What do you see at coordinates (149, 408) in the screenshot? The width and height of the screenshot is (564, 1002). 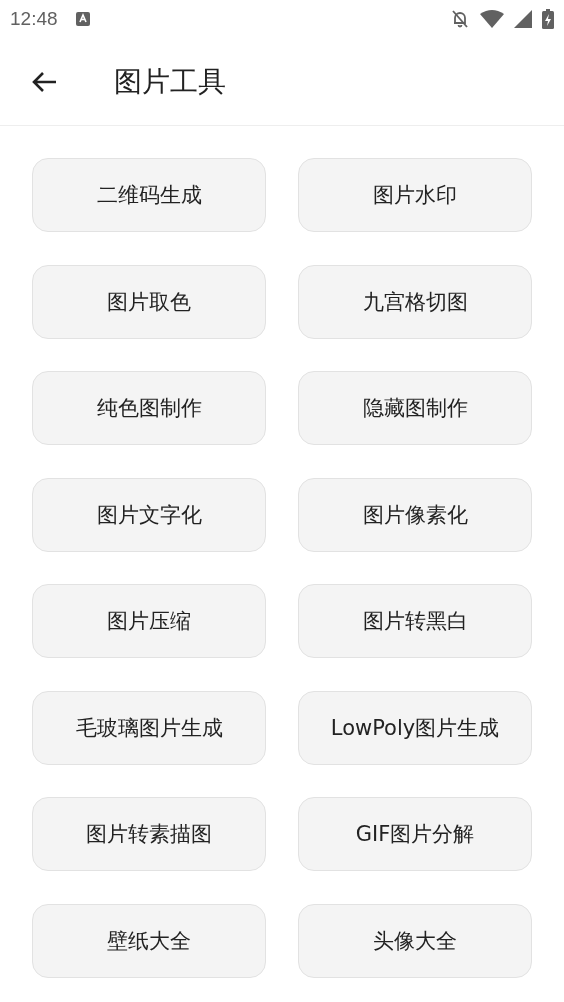 I see `tool-button: 纯色图制作` at bounding box center [149, 408].